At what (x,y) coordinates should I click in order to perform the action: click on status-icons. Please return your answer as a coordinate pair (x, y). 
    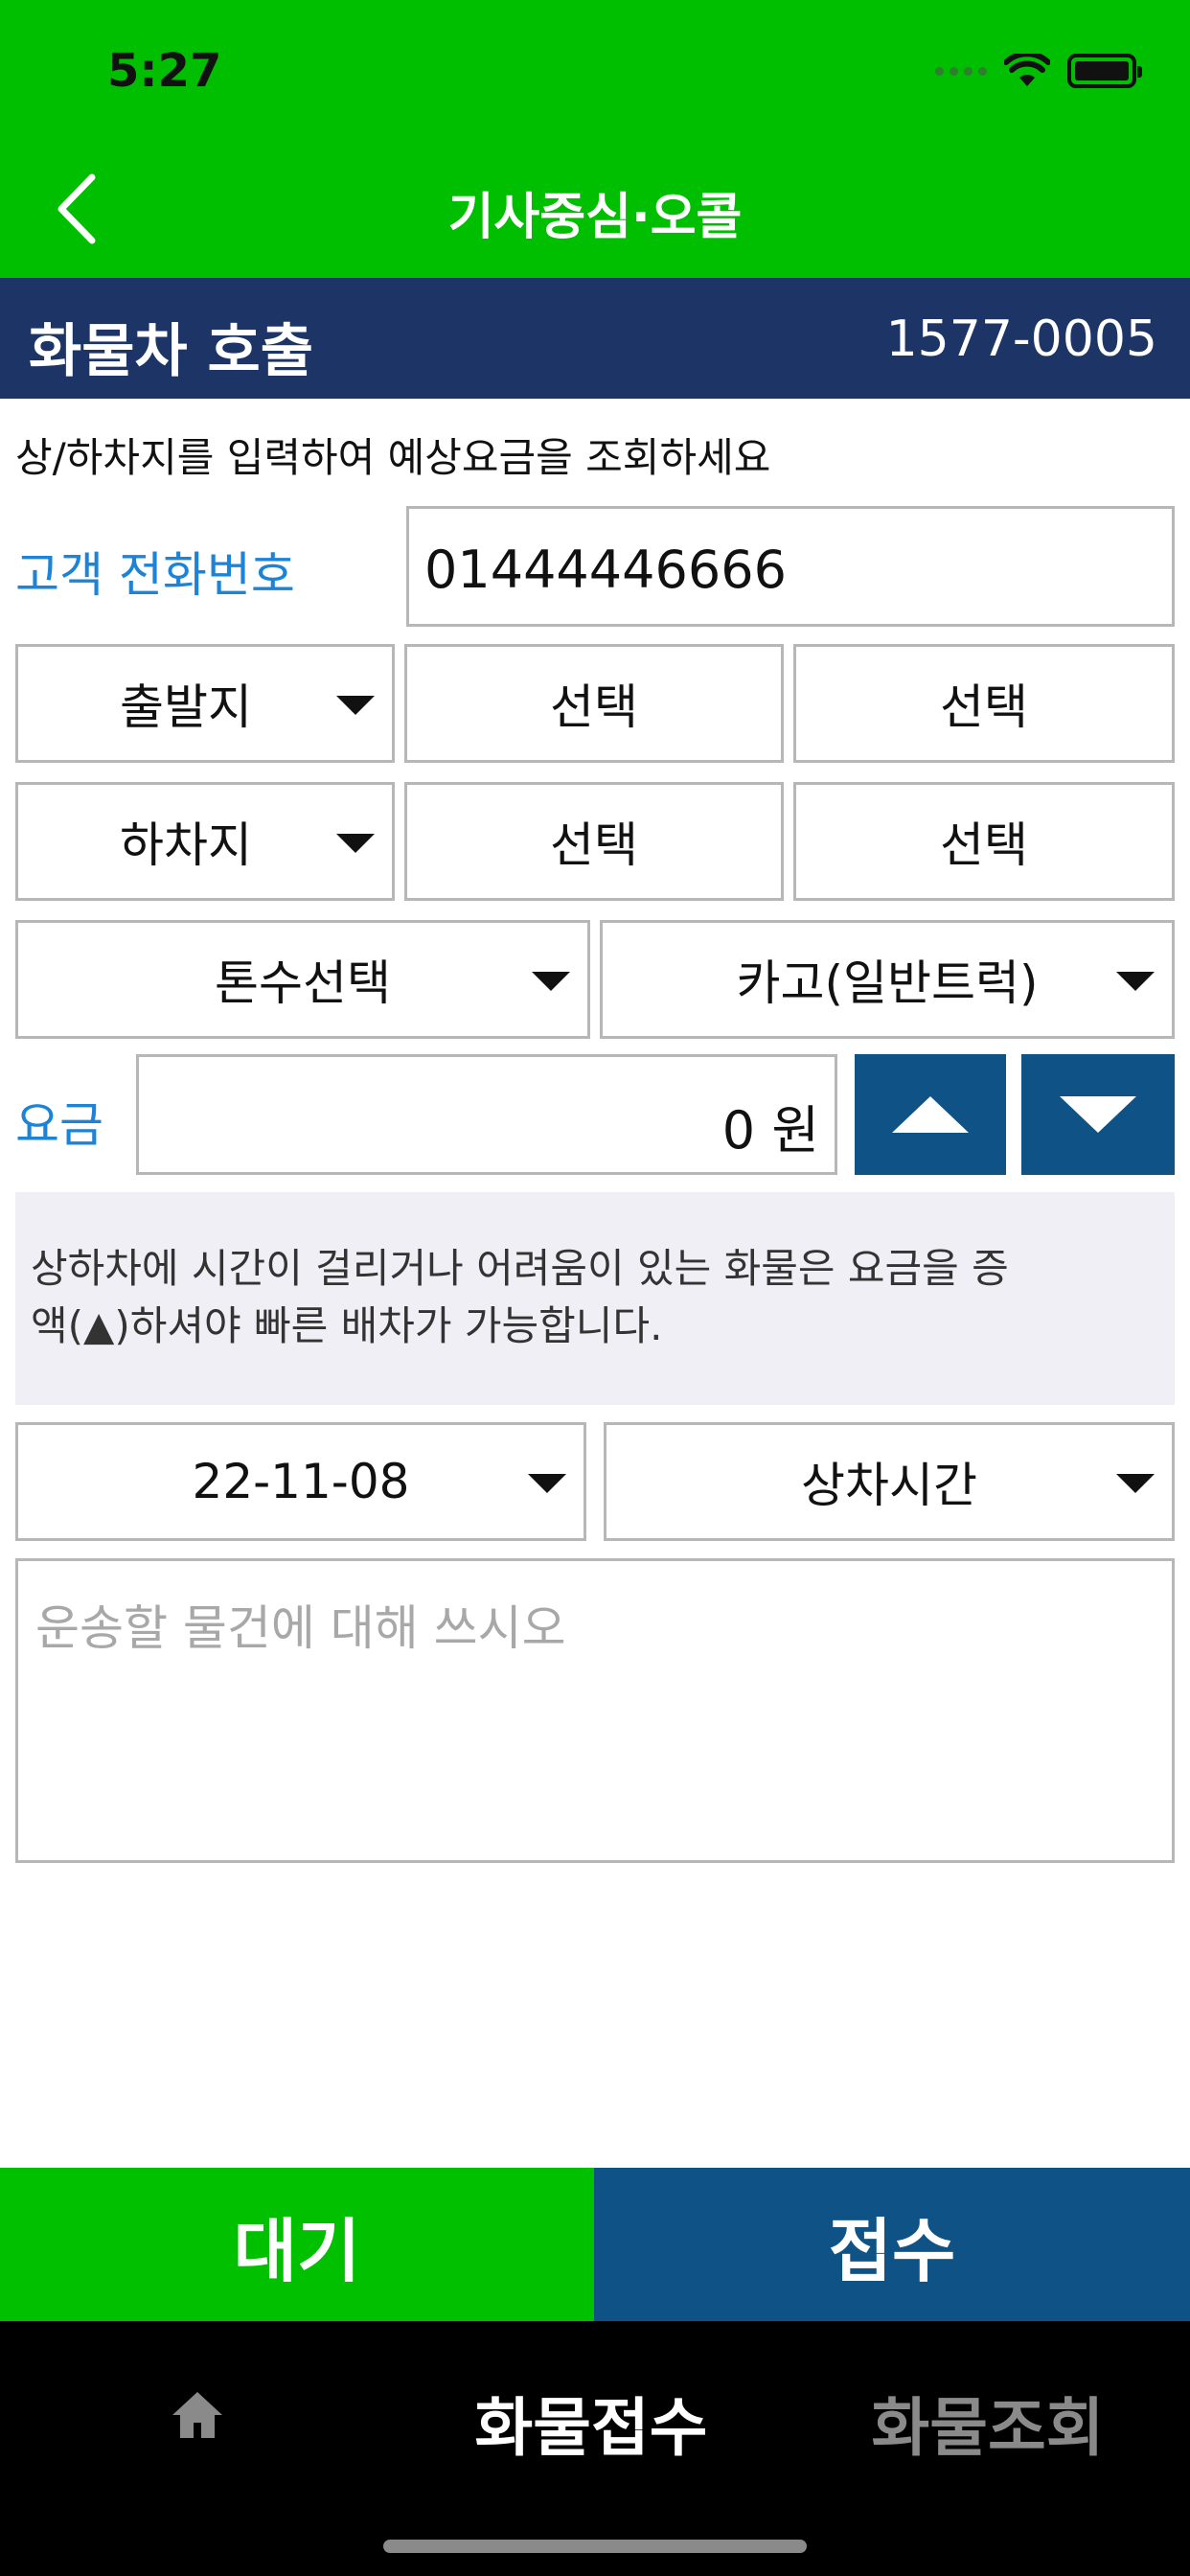
    Looking at the image, I should click on (1038, 71).